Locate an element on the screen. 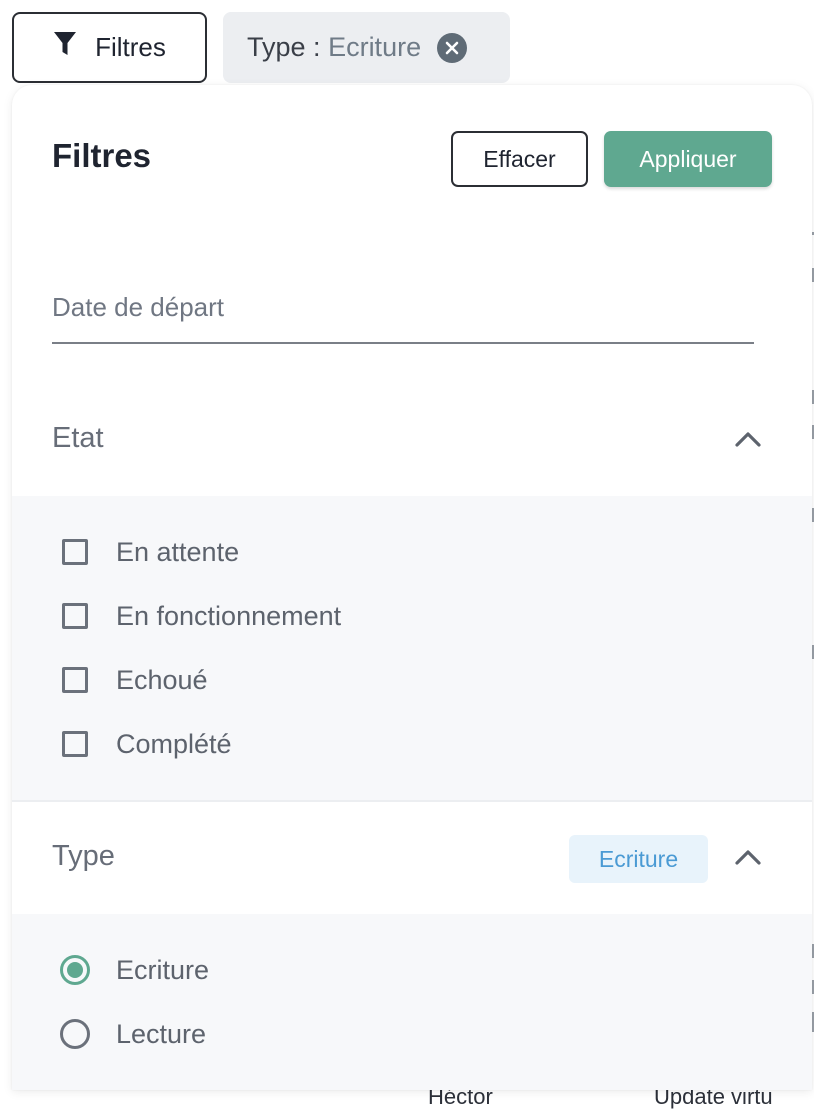  option-label: En fonctionnement is located at coordinates (229, 615).